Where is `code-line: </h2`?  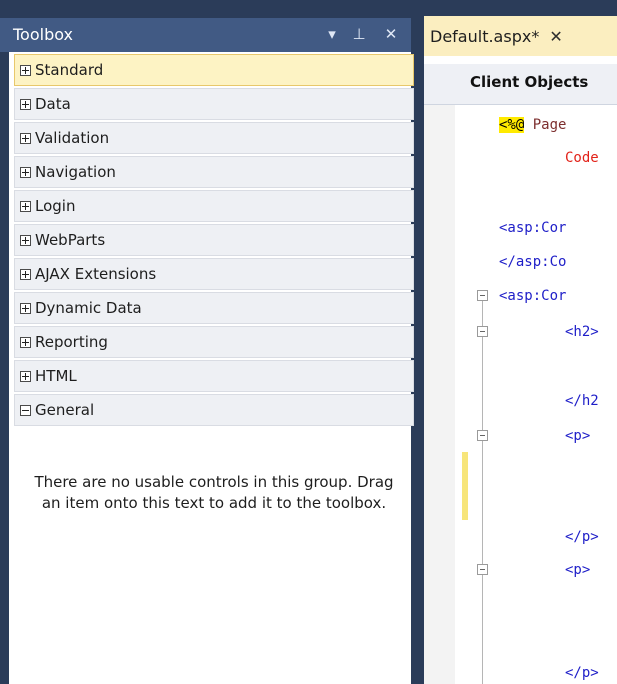
code-line: </h2 is located at coordinates (582, 401).